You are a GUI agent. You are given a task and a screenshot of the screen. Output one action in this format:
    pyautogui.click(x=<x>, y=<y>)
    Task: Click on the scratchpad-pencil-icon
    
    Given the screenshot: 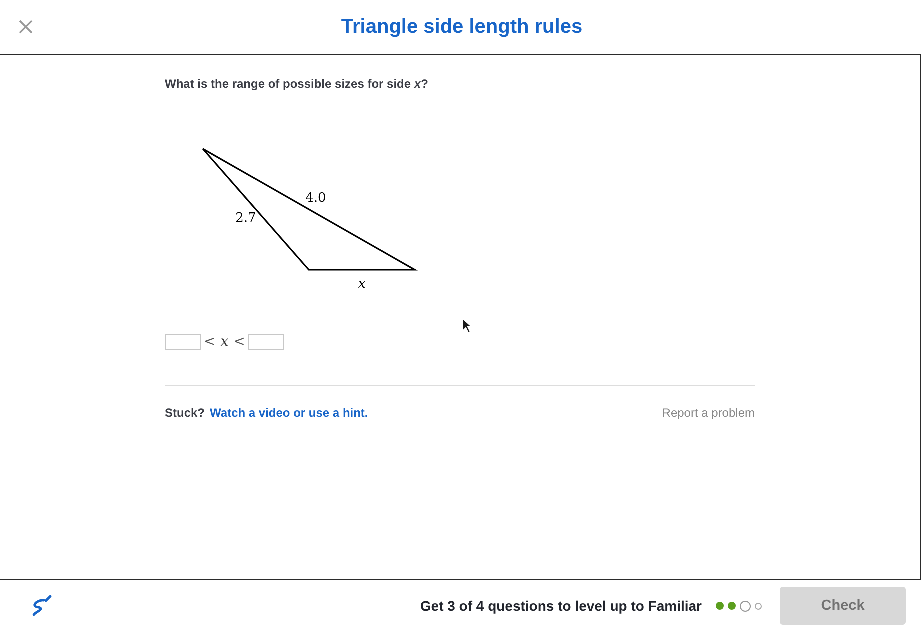 What is the action you would take?
    pyautogui.click(x=41, y=606)
    